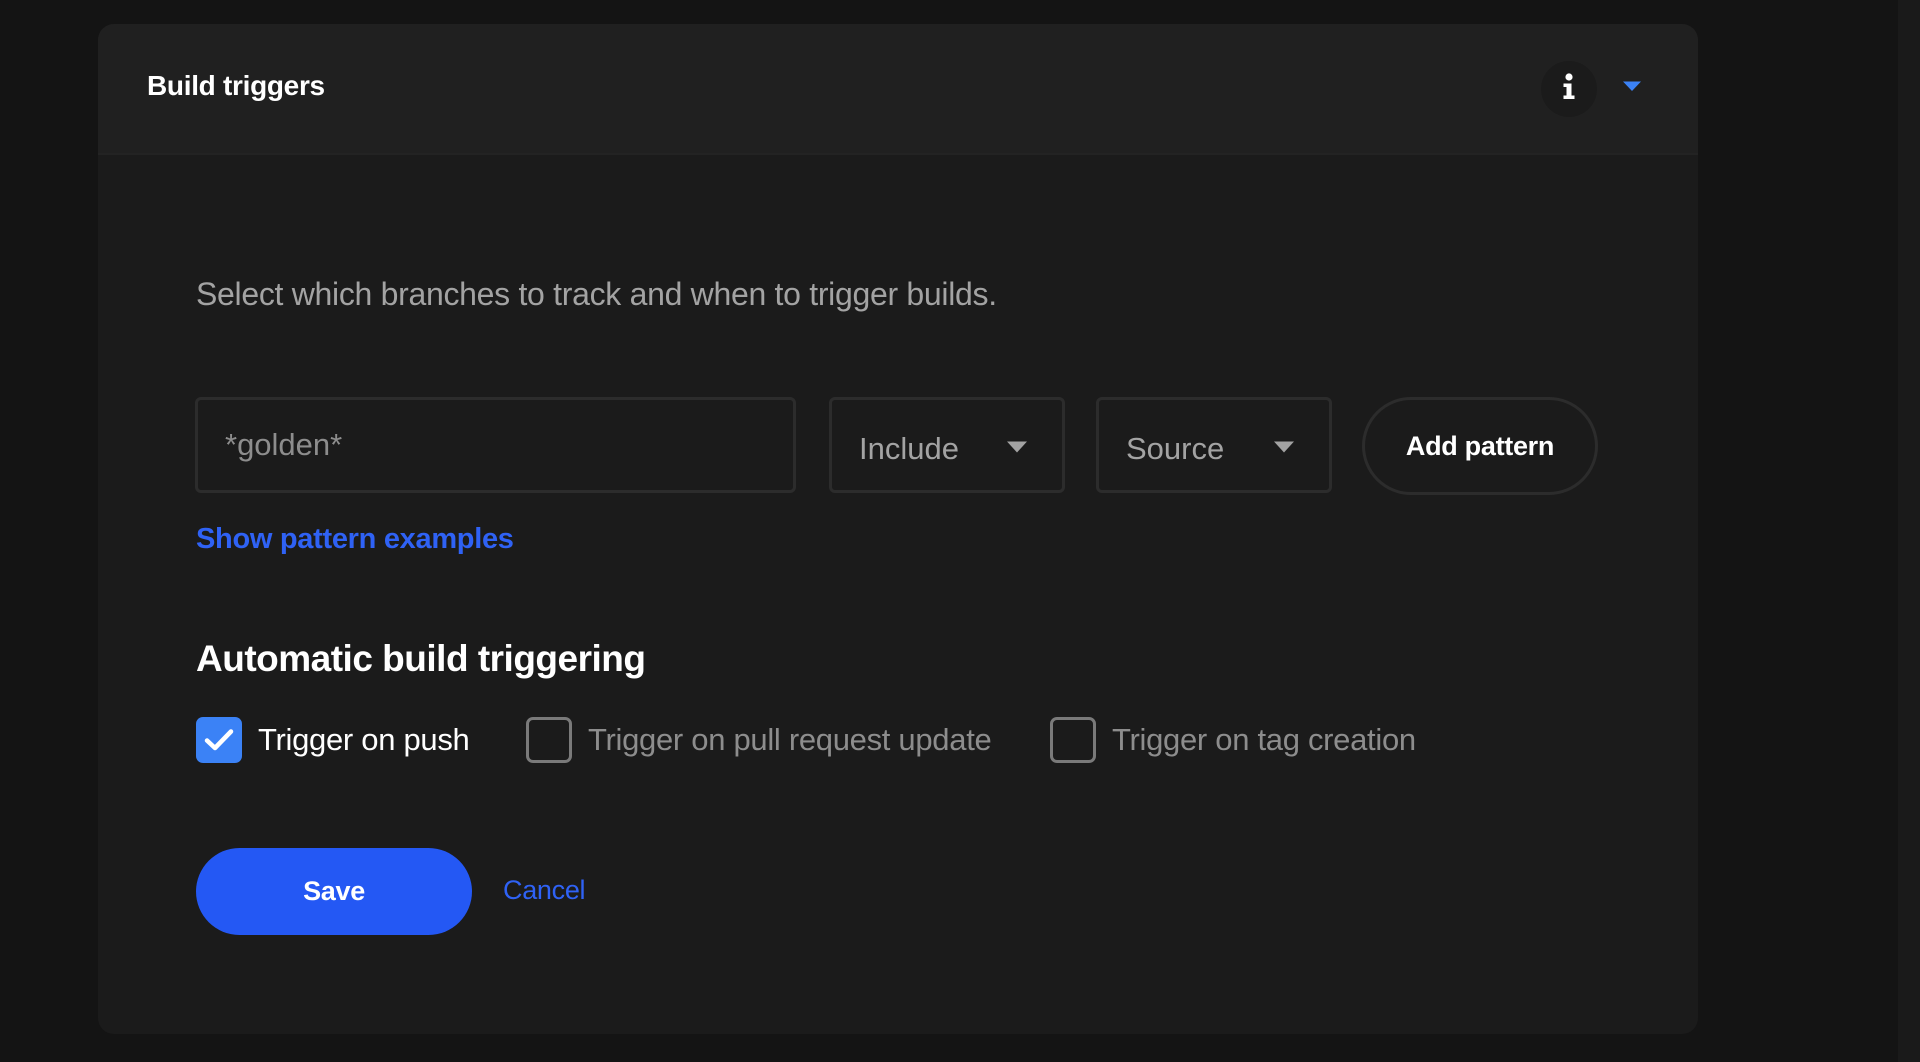 Image resolution: width=1920 pixels, height=1062 pixels. What do you see at coordinates (364, 739) in the screenshot?
I see `trigger-on-push-label: Trigger on push` at bounding box center [364, 739].